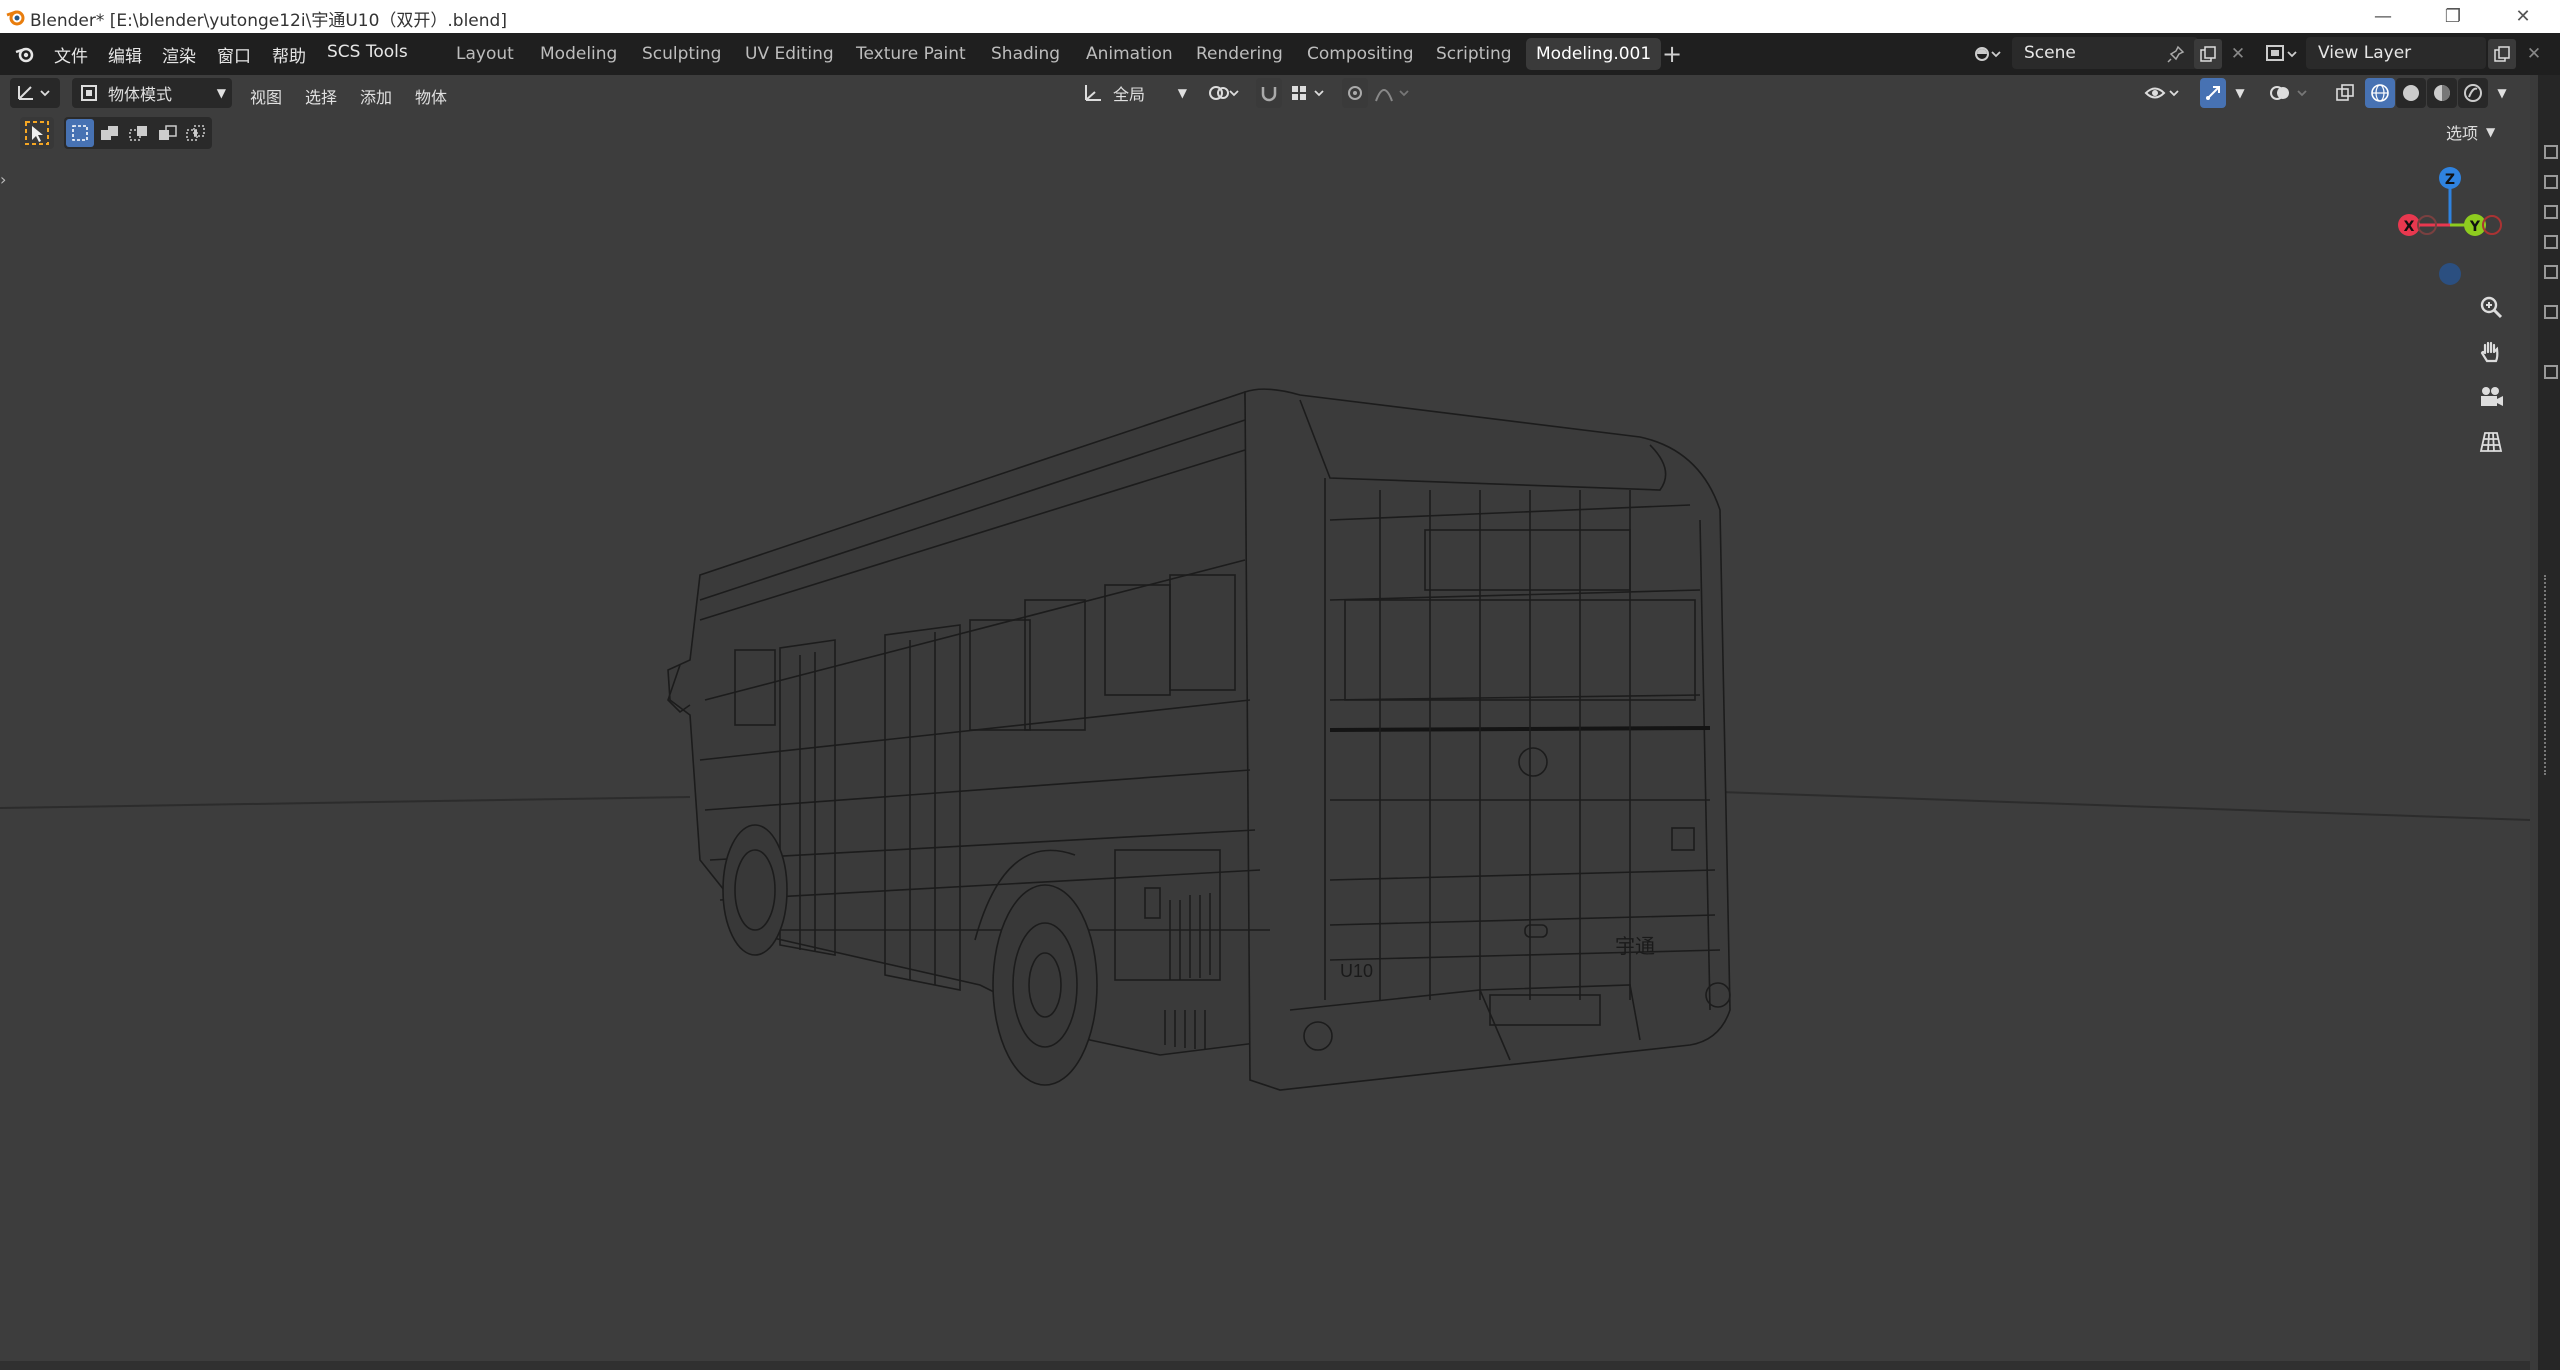 This screenshot has width=2560, height=1370. Describe the element at coordinates (234, 54) in the screenshot. I see `menu-window: 窗口` at that location.